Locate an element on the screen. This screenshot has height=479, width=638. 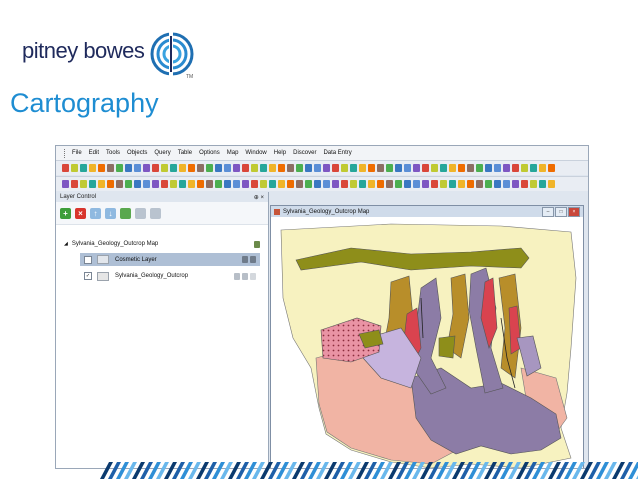
layer-properties-icon is located at coordinates (125, 213).